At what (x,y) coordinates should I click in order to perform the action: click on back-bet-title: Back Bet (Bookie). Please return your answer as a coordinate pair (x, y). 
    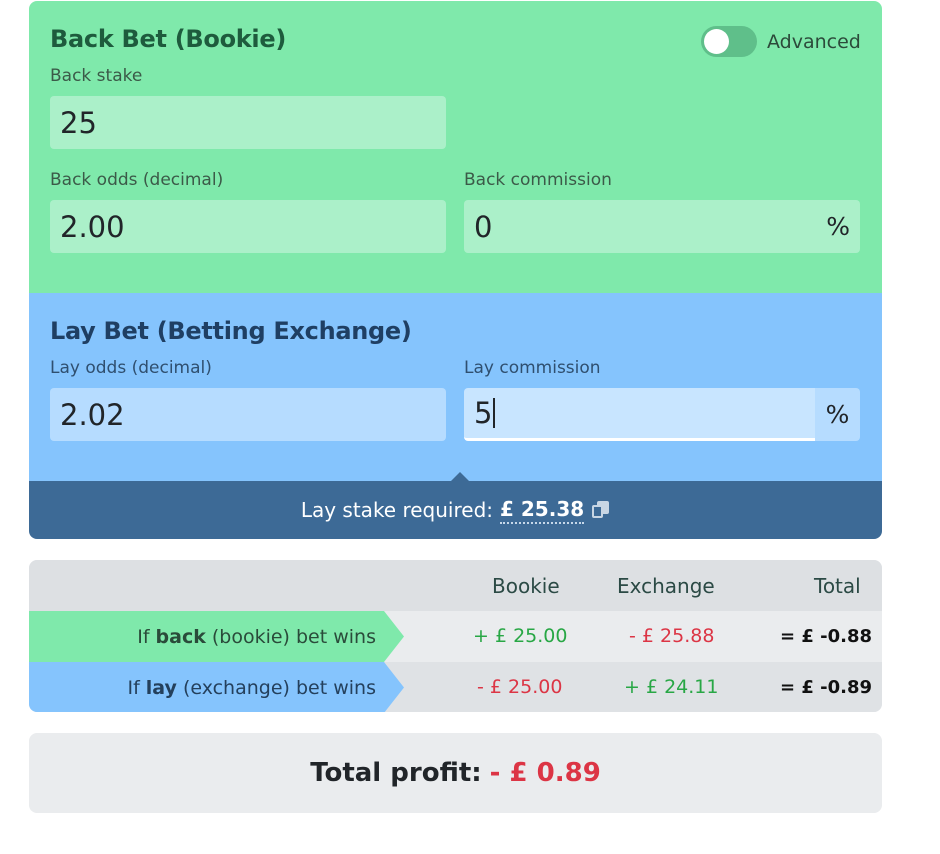
    Looking at the image, I should click on (168, 39).